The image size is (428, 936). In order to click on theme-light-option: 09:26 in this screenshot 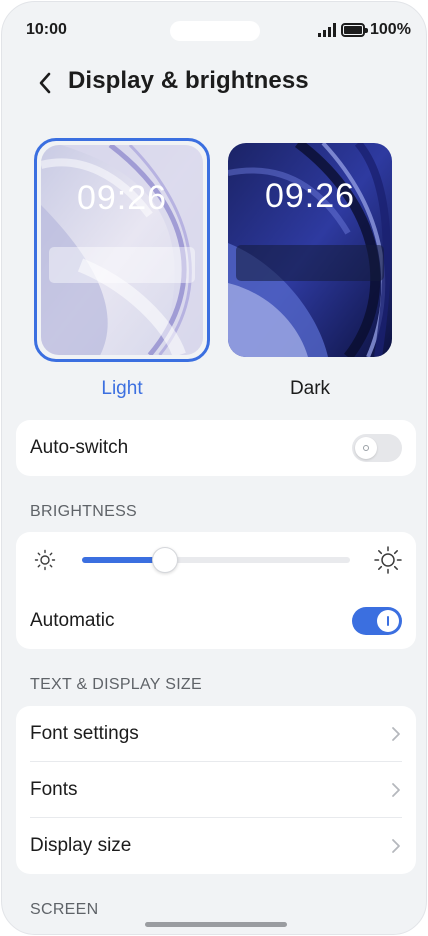, I will do `click(122, 250)`.